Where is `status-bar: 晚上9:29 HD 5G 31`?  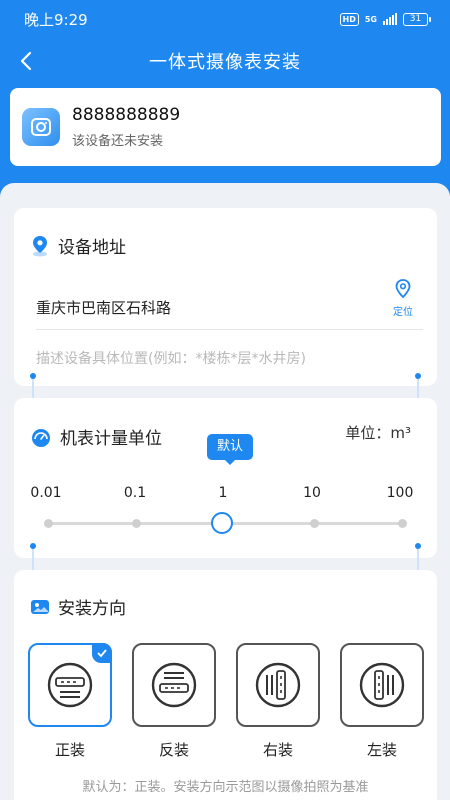 status-bar: 晚上9:29 HD 5G 31 is located at coordinates (225, 19).